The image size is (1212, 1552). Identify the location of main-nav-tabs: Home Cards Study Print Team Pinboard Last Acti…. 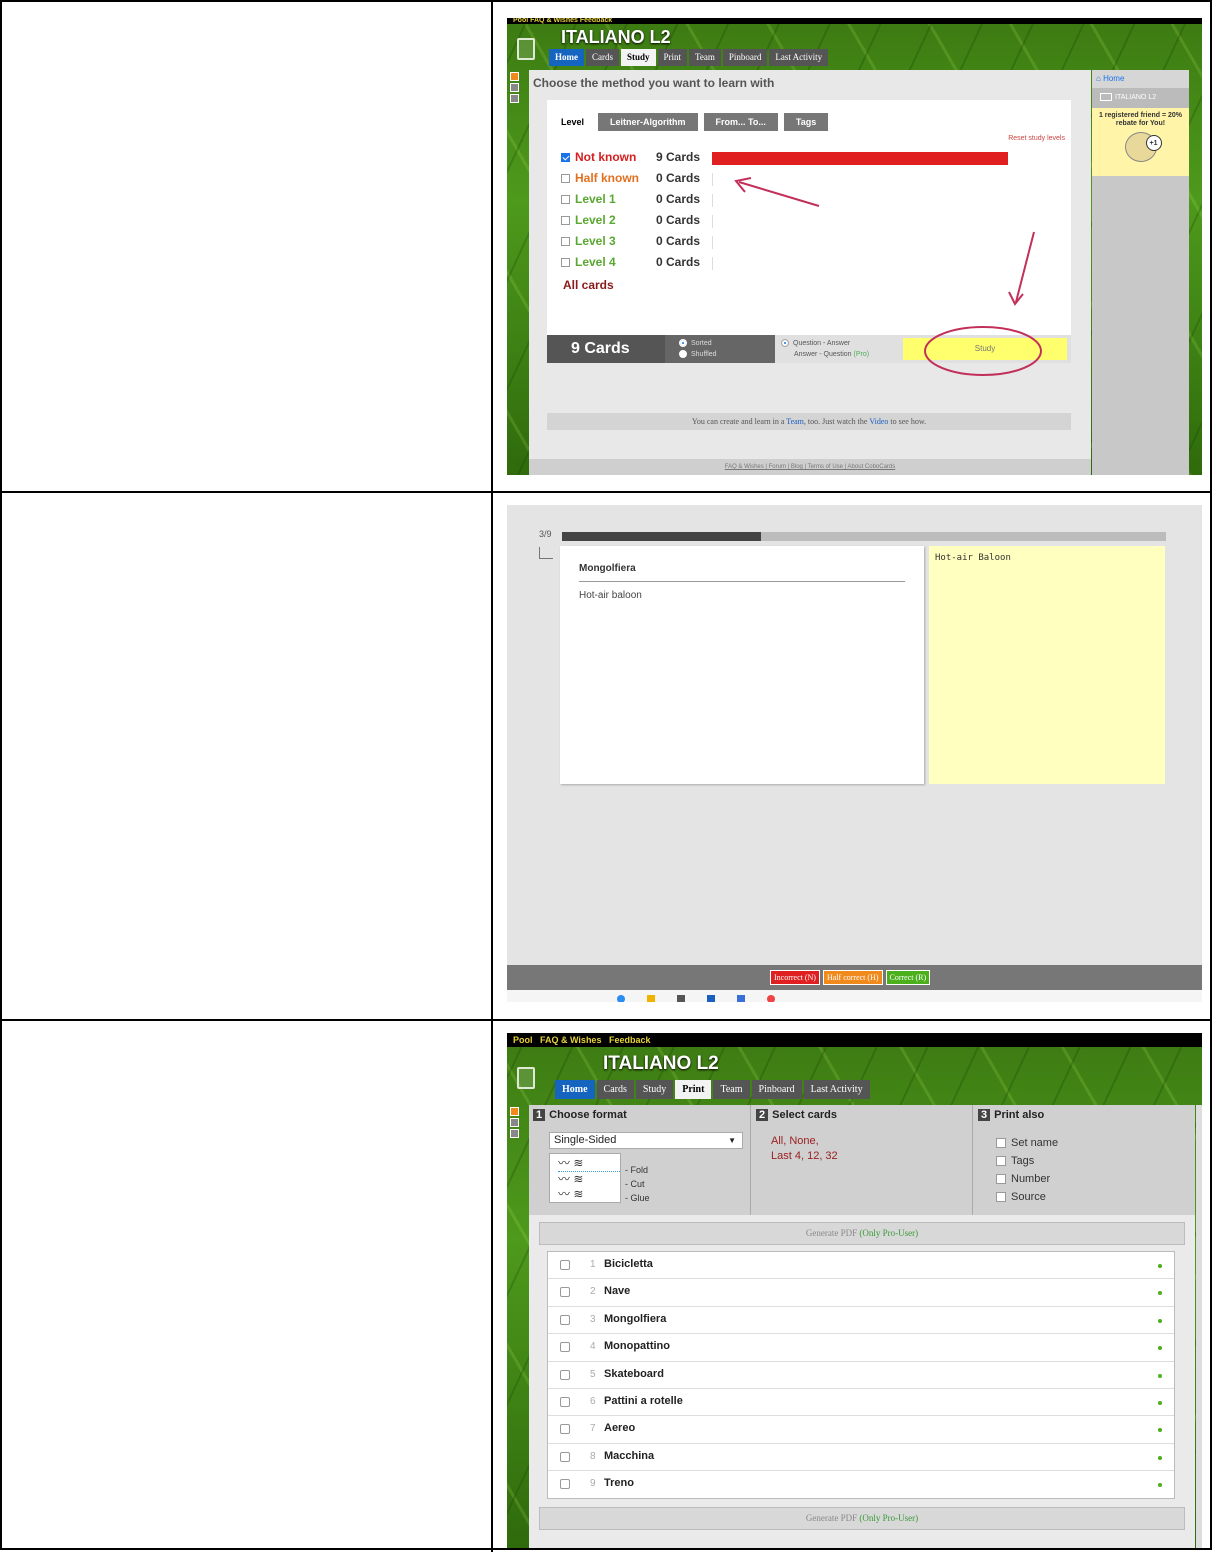
(712, 1089).